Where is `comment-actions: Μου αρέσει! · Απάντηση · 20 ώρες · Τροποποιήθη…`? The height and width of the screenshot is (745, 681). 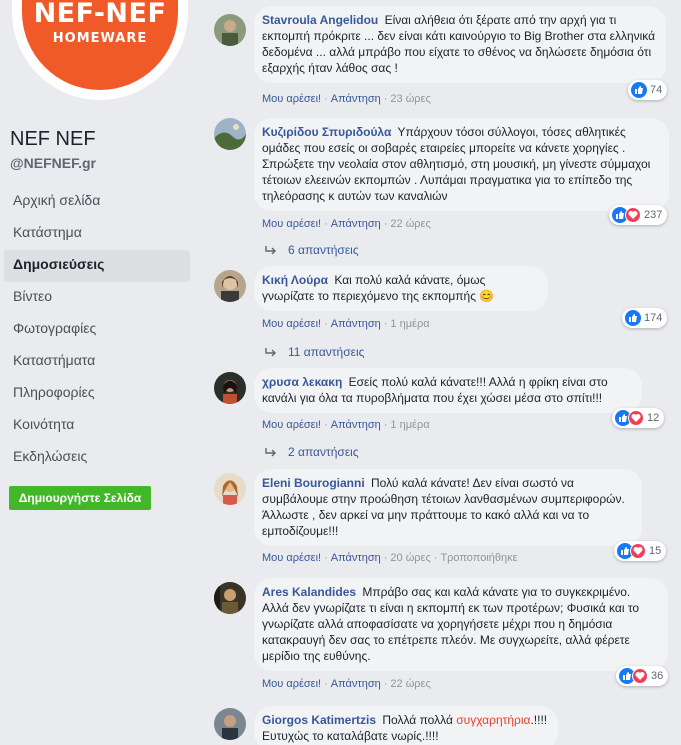
comment-actions: Μου αρέσει! · Απάντηση · 20 ώρες · Τροποποιήθη… is located at coordinates (390, 558).